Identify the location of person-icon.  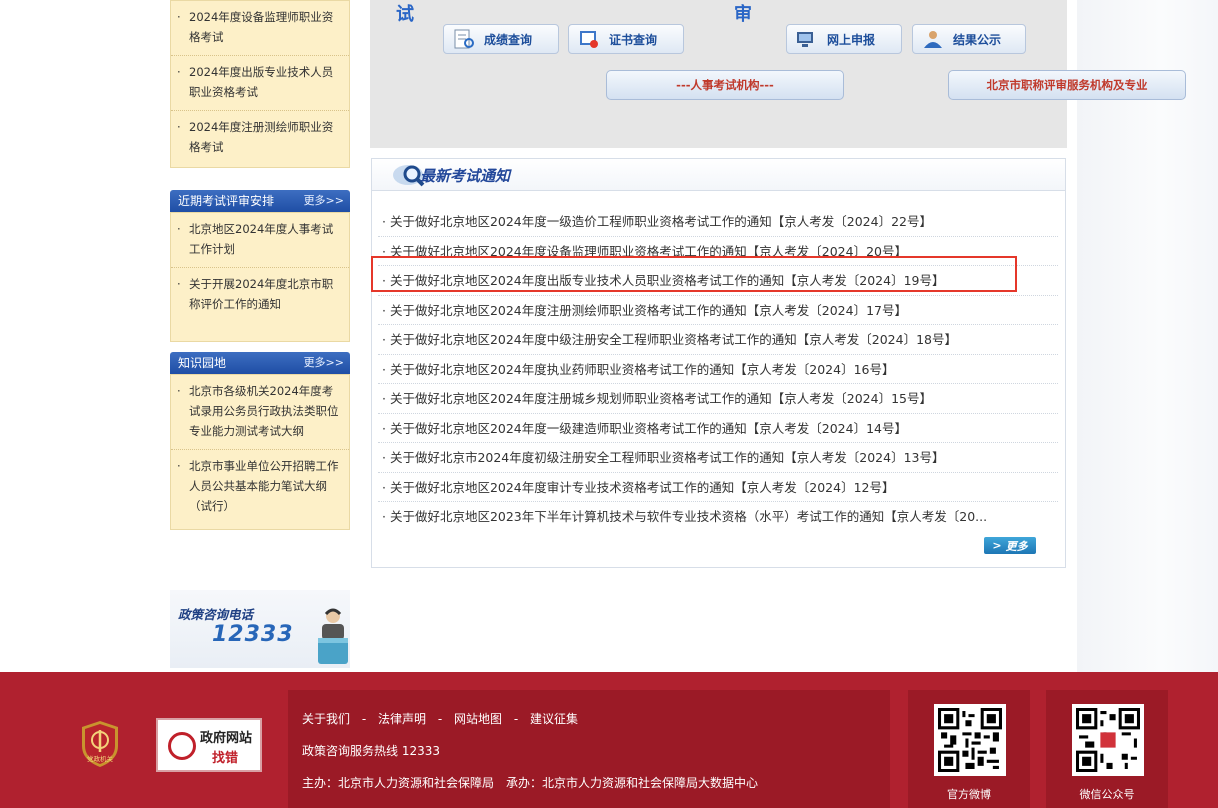
(933, 39).